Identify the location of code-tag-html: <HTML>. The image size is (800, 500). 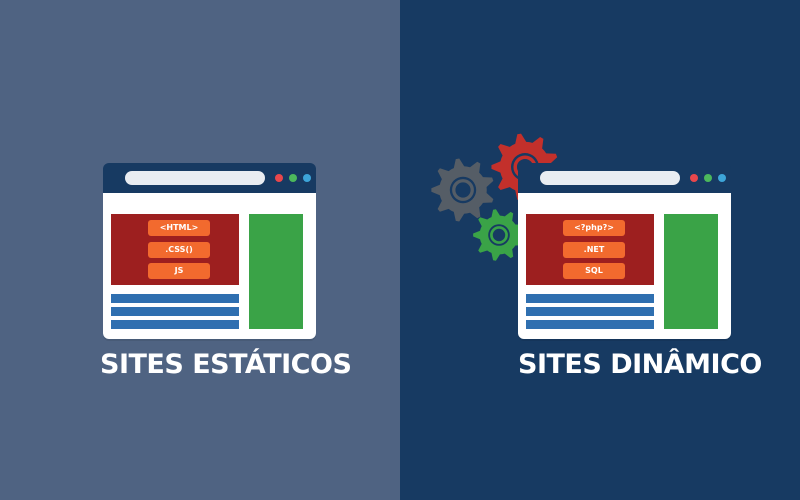
(179, 228).